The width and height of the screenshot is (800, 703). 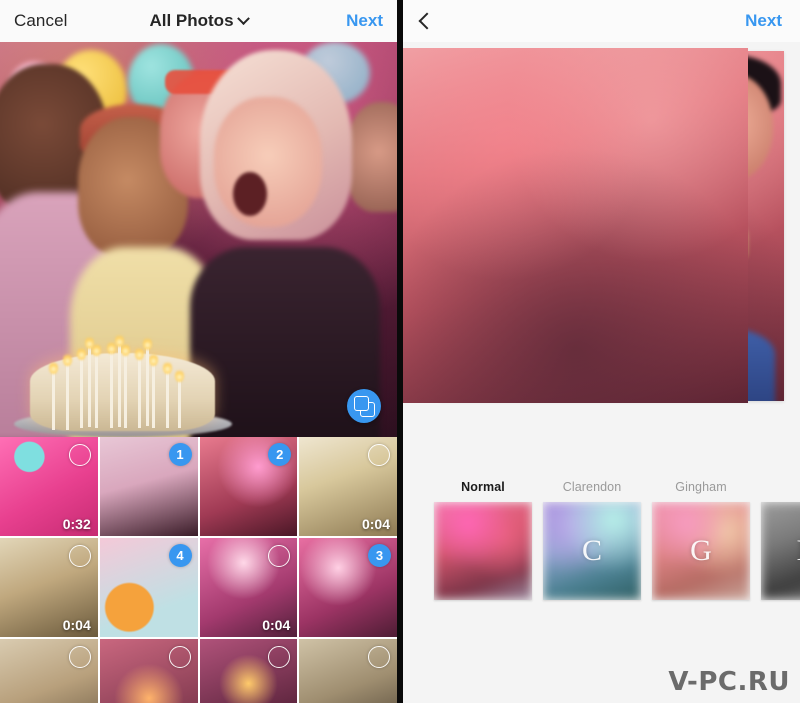 What do you see at coordinates (243, 18) in the screenshot?
I see `chevron-down-icon` at bounding box center [243, 18].